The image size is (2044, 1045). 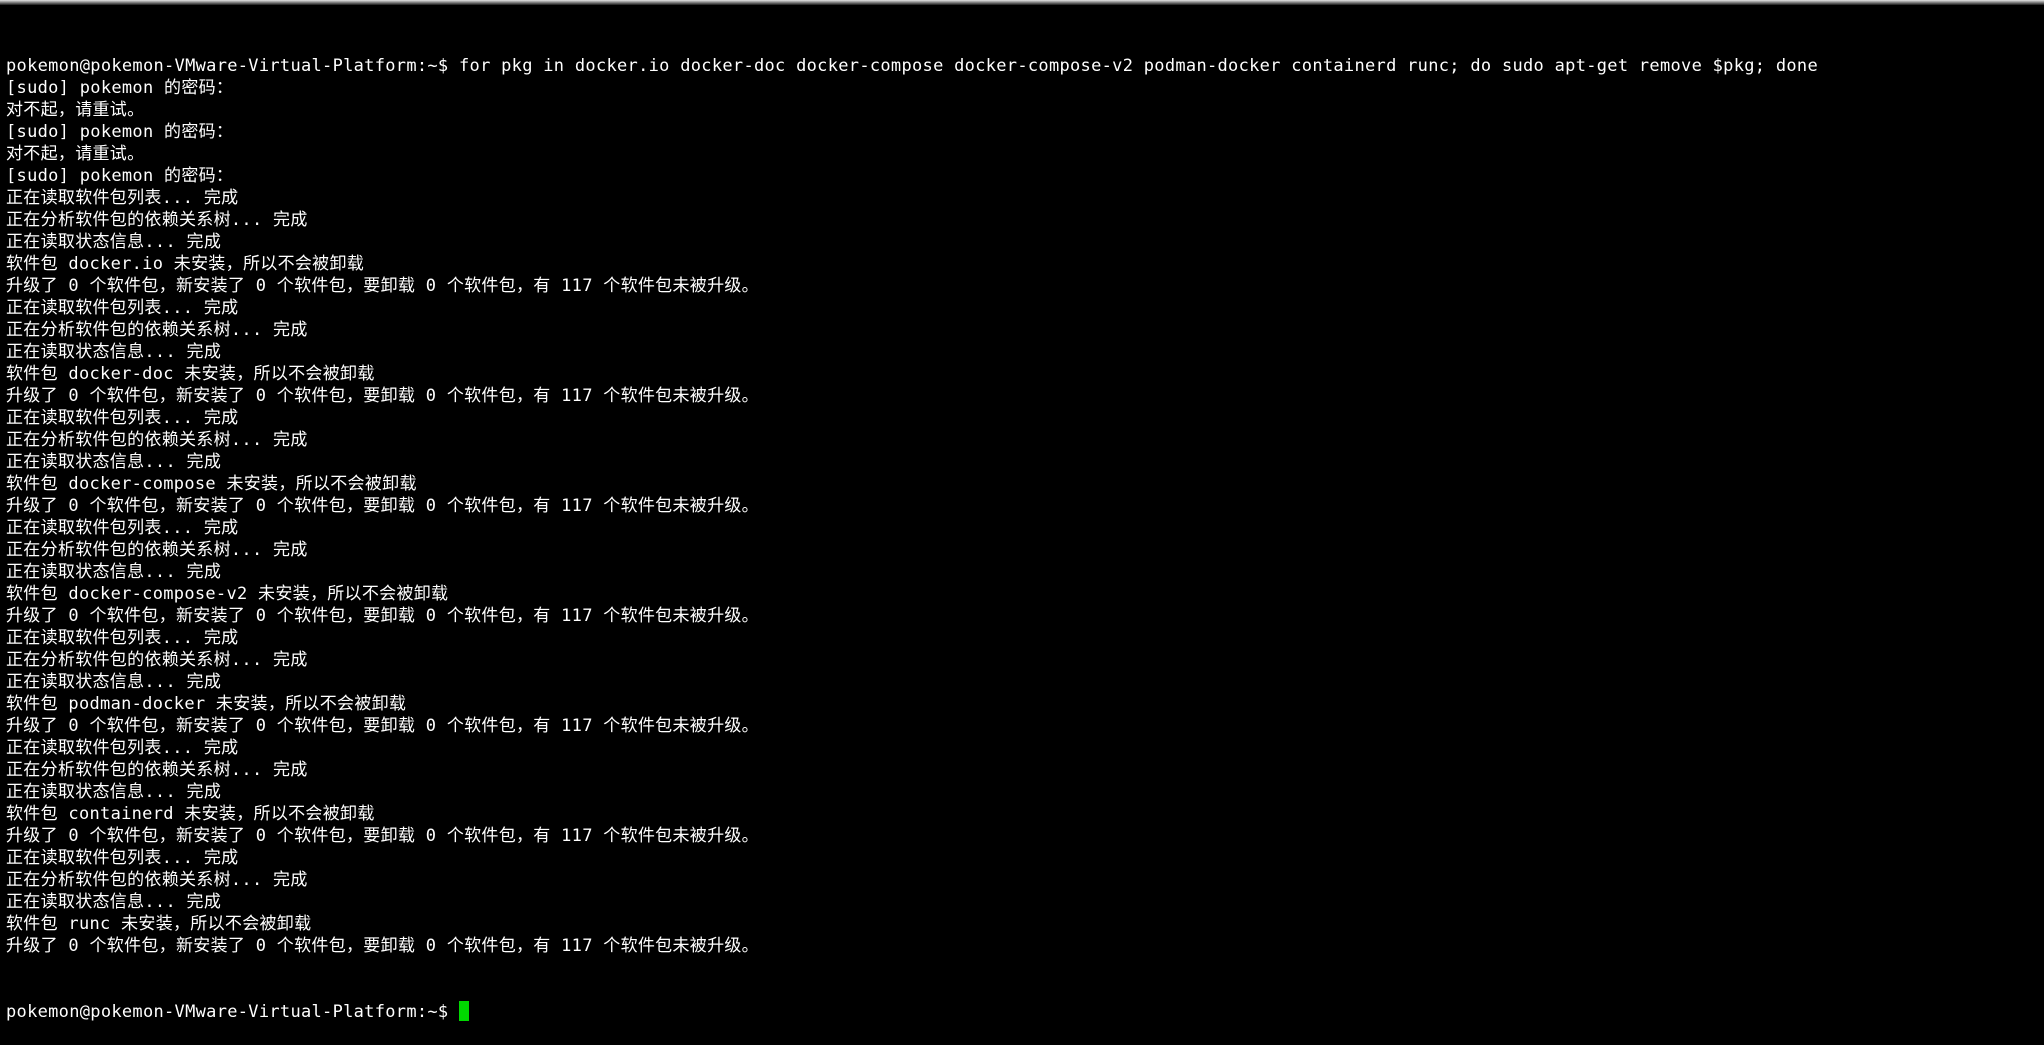 I want to click on terminal-line: 软件包 docker.io 未安装，所以不会被卸载, so click(x=185, y=264).